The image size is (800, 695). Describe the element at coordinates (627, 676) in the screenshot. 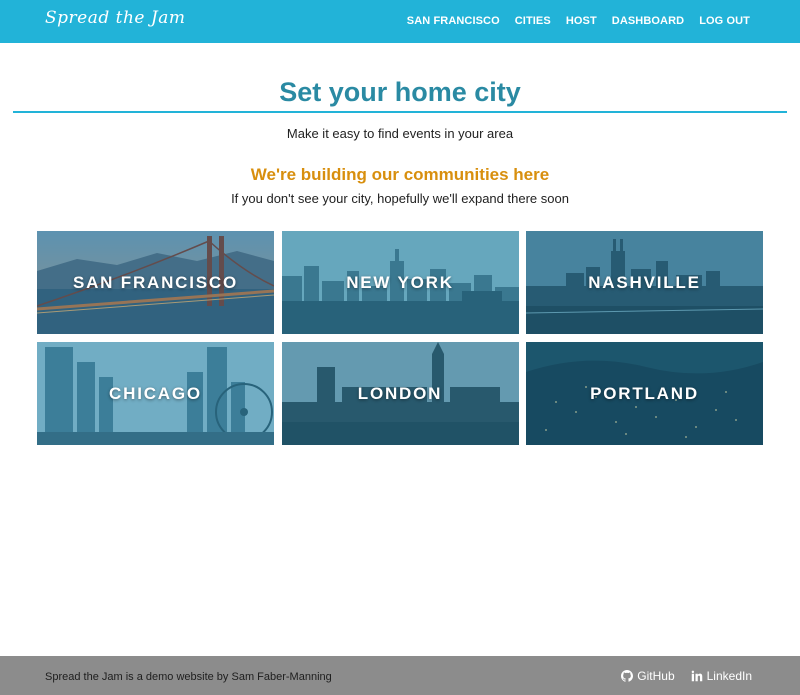

I see `github-icon` at that location.